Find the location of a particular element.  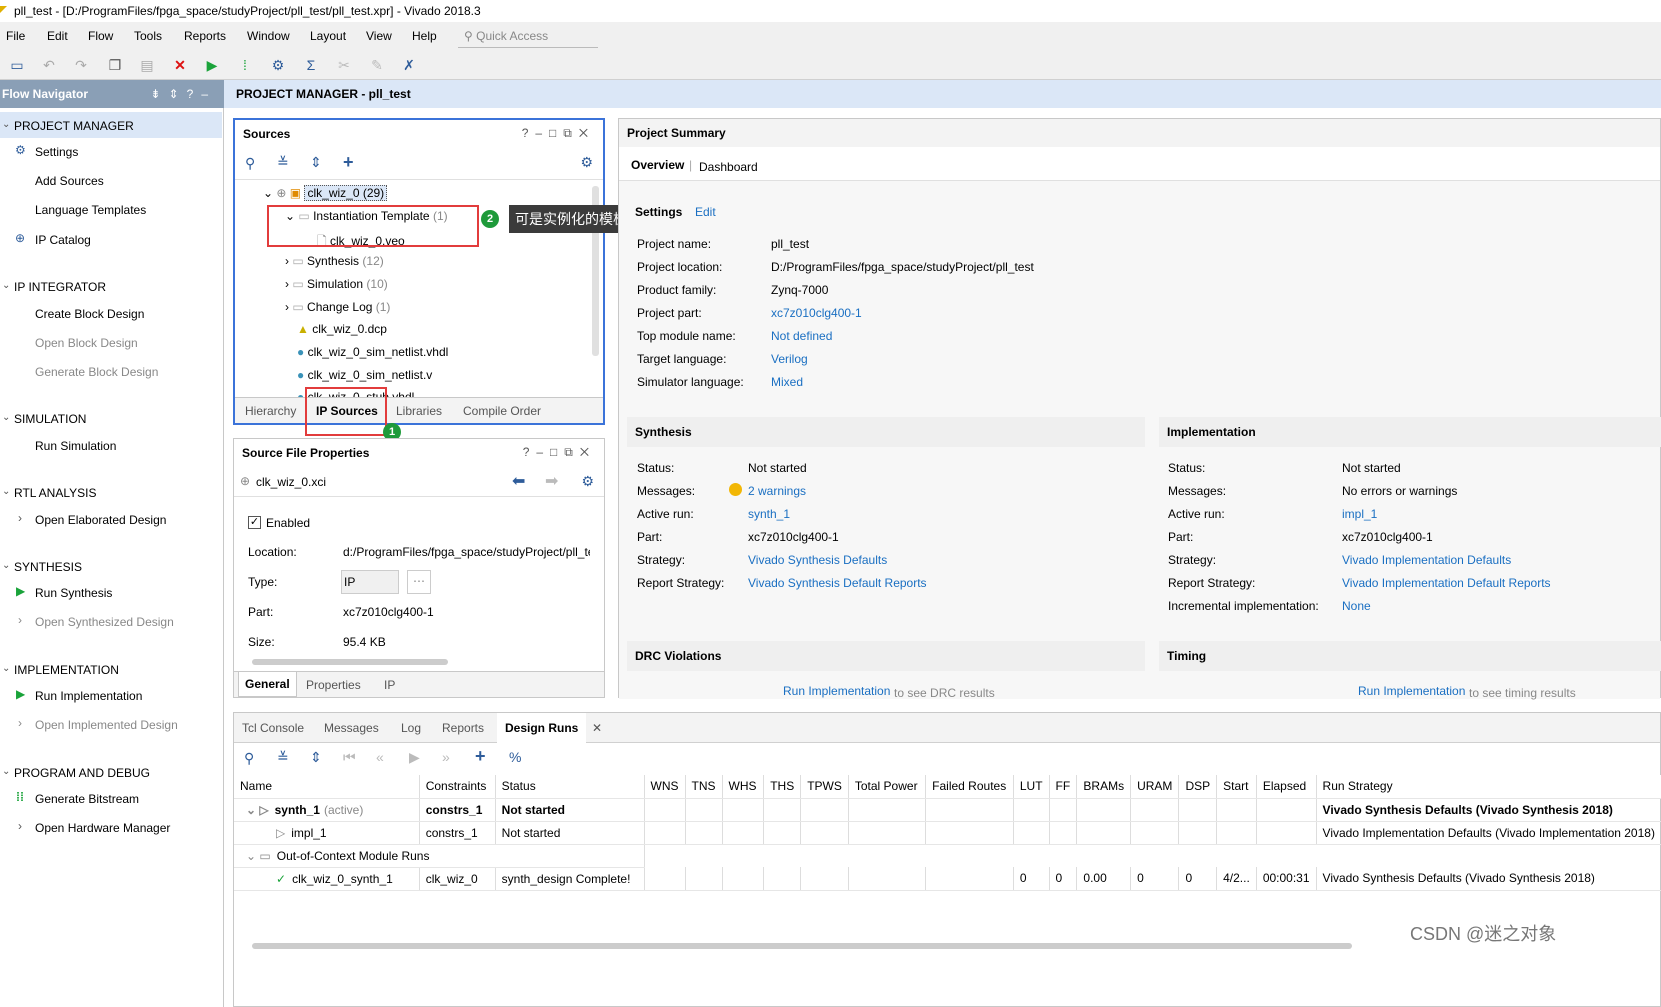

previous-icon: « is located at coordinates (380, 757).